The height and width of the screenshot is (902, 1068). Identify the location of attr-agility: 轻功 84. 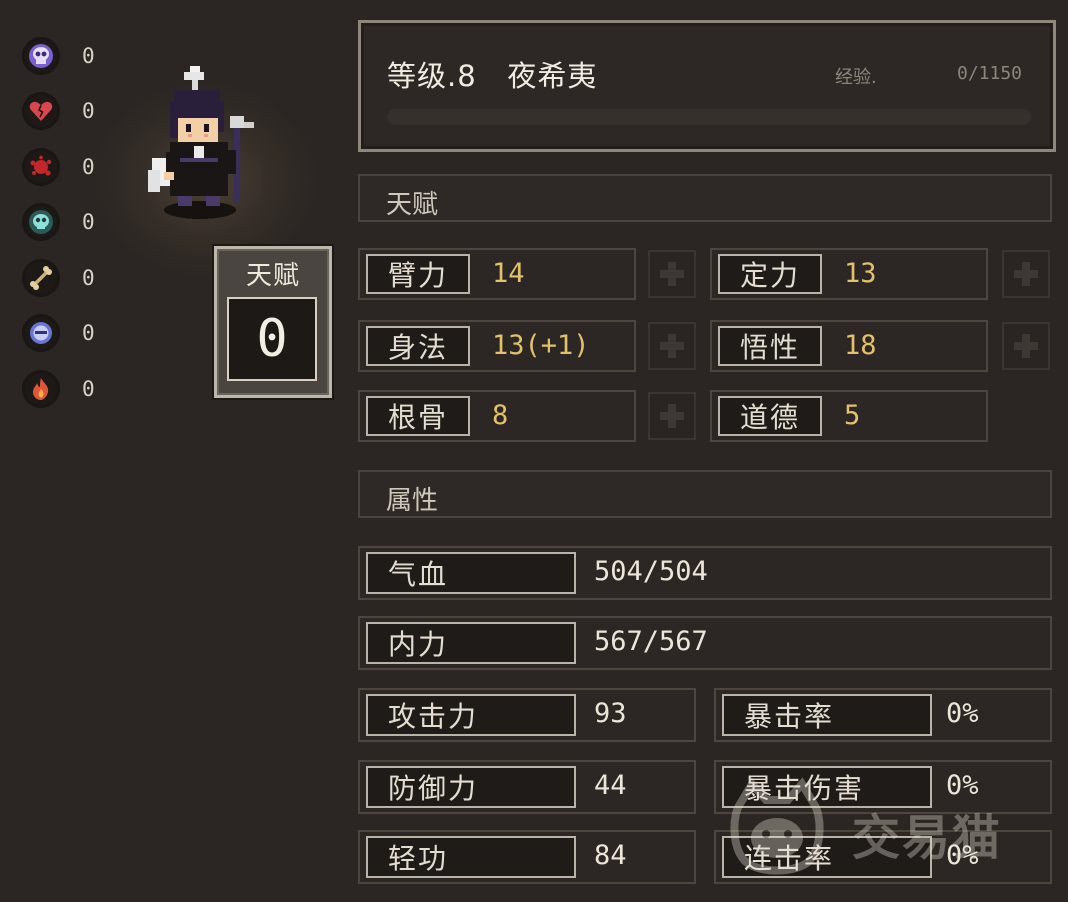
(527, 857).